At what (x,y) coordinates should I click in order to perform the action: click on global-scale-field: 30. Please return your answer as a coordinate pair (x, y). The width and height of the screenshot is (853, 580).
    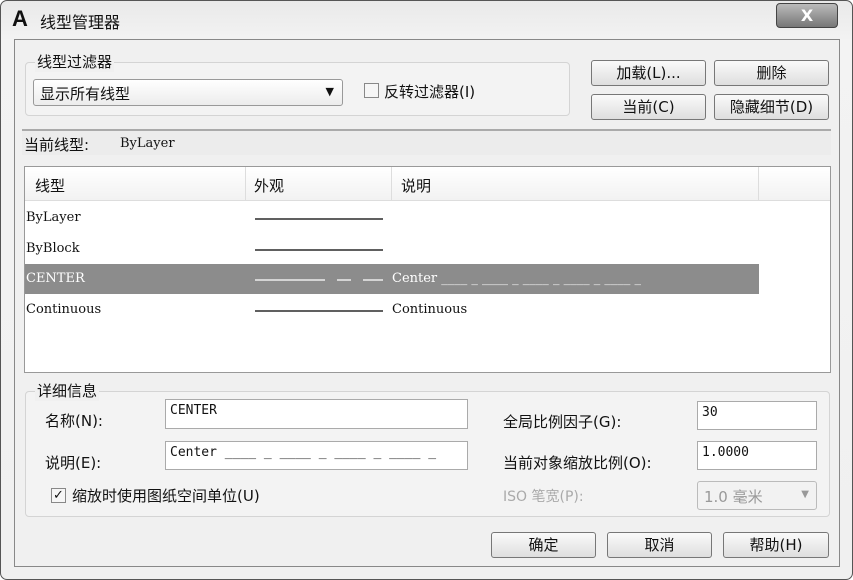
    Looking at the image, I should click on (757, 415).